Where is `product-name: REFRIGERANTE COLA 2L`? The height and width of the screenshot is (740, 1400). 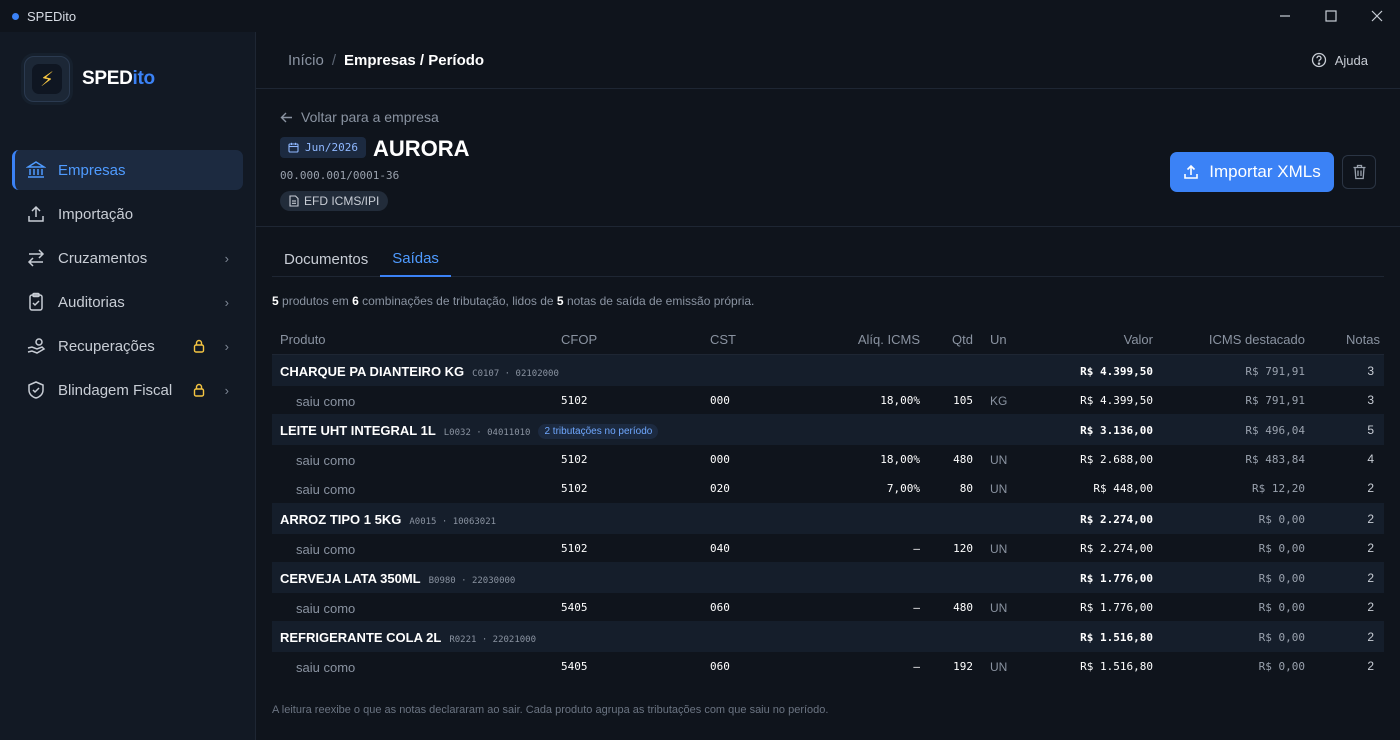
product-name: REFRIGERANTE COLA 2L is located at coordinates (361, 637).